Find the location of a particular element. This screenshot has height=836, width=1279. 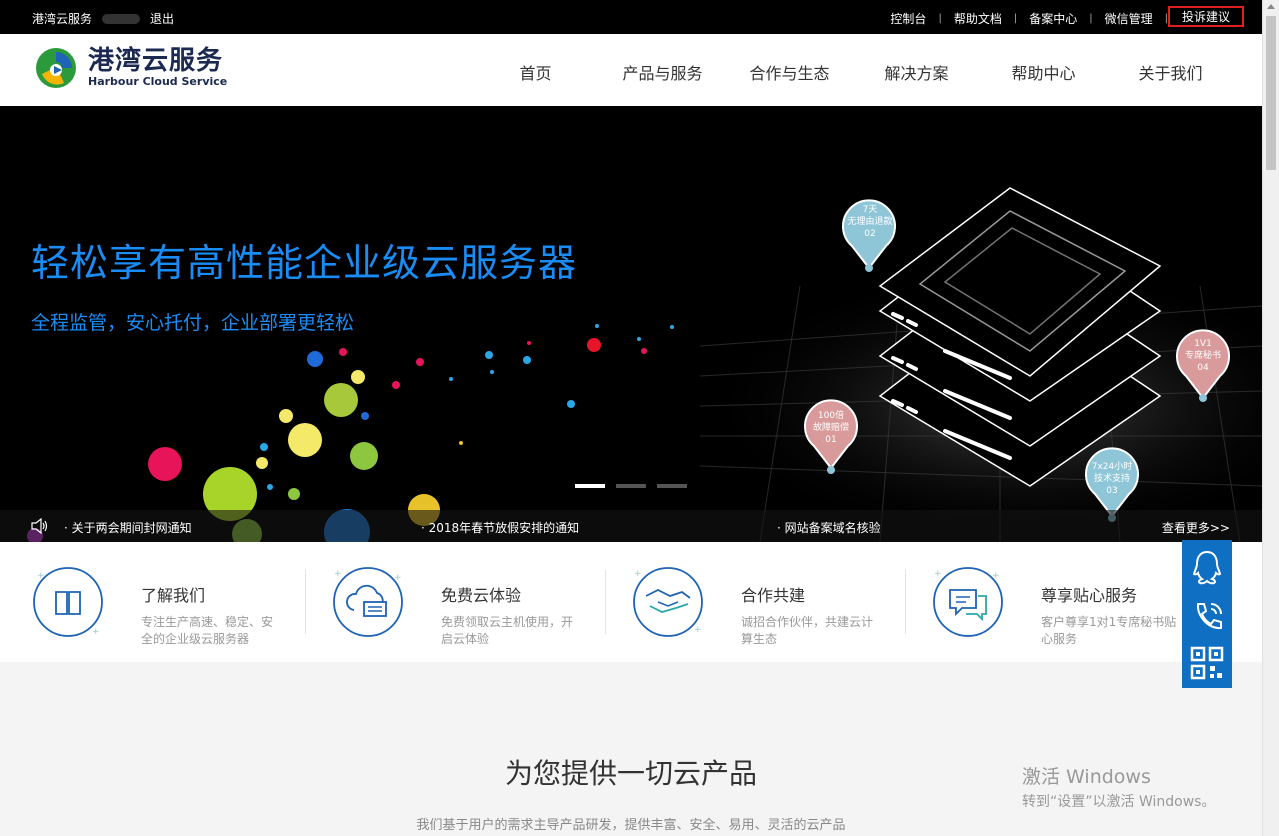

wechat-manage-link: 微信管理 is located at coordinates (1129, 18).